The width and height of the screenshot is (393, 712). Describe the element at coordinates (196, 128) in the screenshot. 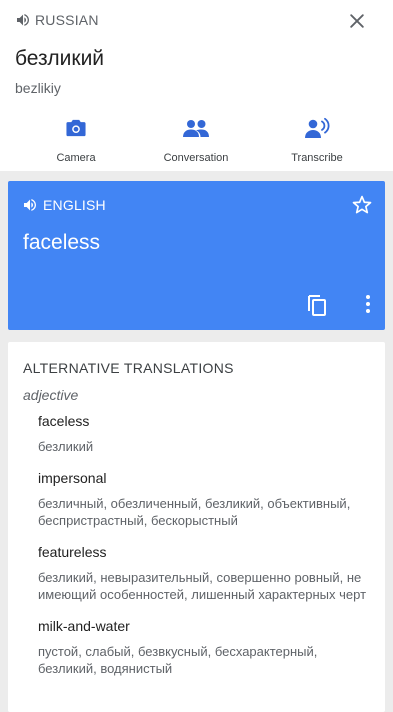

I see `conversation-icon` at that location.